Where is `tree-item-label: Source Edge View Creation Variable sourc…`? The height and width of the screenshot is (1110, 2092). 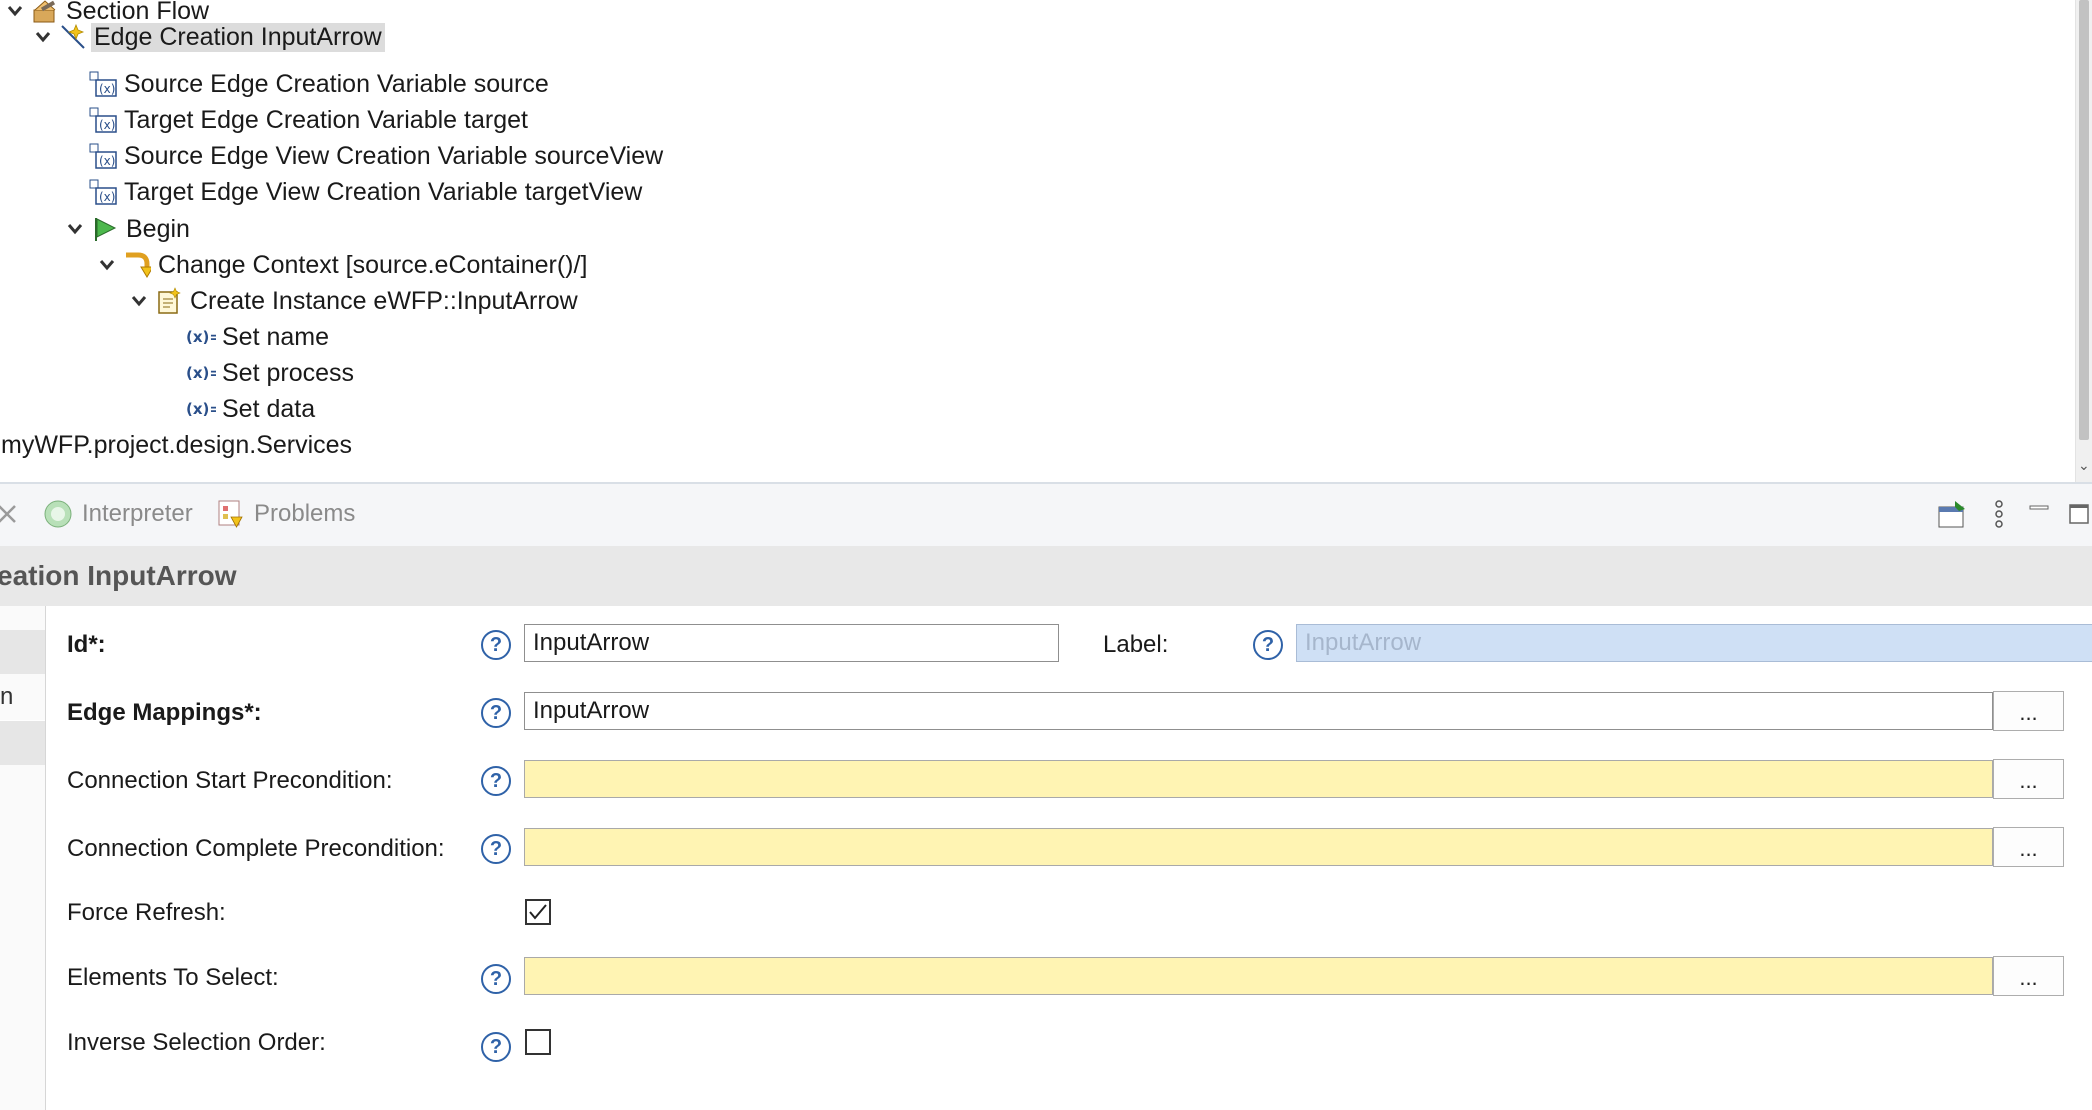 tree-item-label: Source Edge View Creation Variable sourc… is located at coordinates (394, 155).